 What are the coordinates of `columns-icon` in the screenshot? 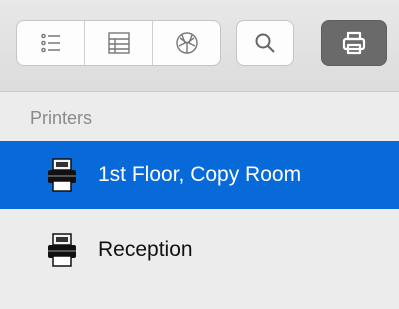 It's located at (118, 43).